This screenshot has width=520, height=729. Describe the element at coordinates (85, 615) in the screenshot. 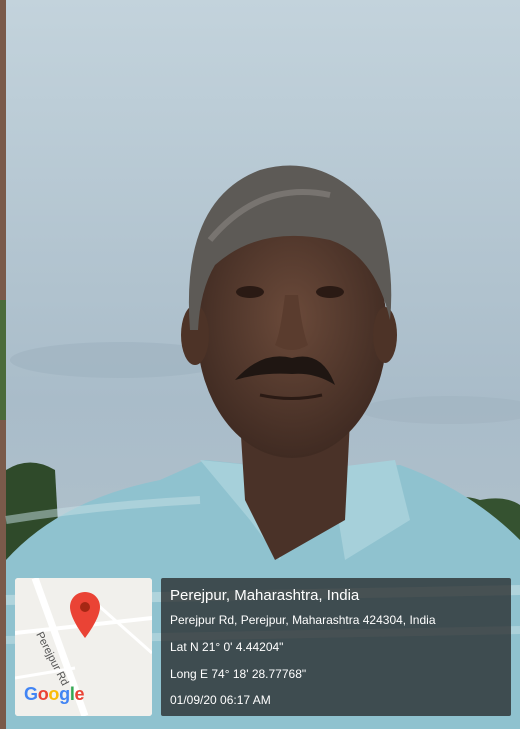

I see `location-pin-icon` at that location.